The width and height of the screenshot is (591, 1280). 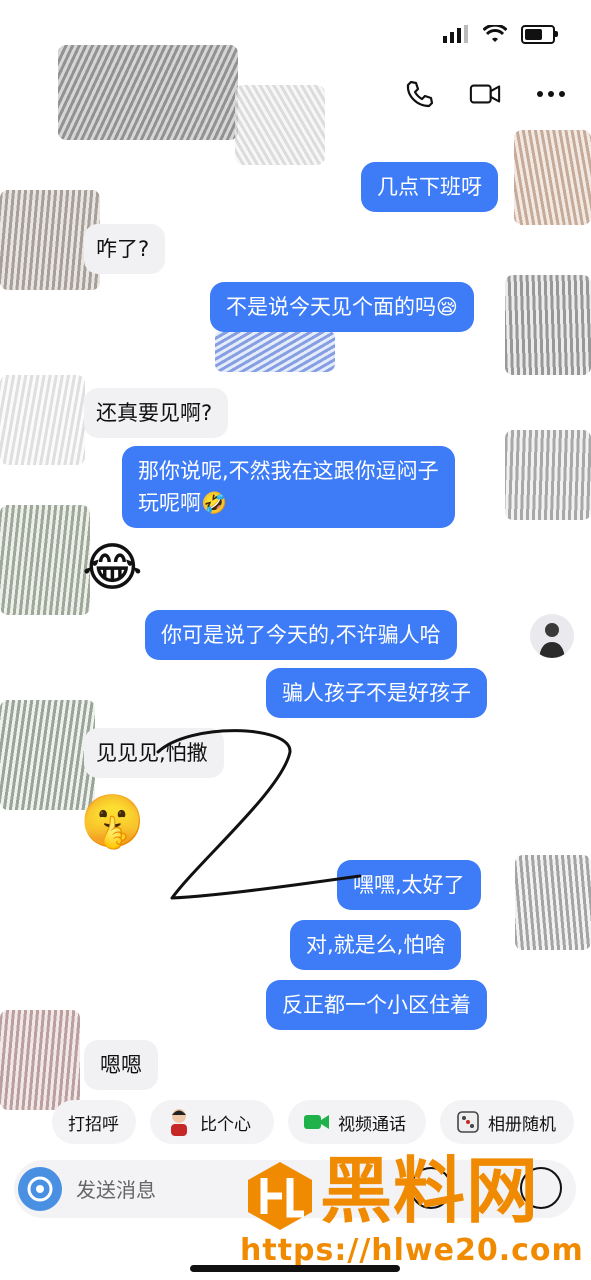 I want to click on watermark-brand: 黑料网, so click(x=430, y=1191).